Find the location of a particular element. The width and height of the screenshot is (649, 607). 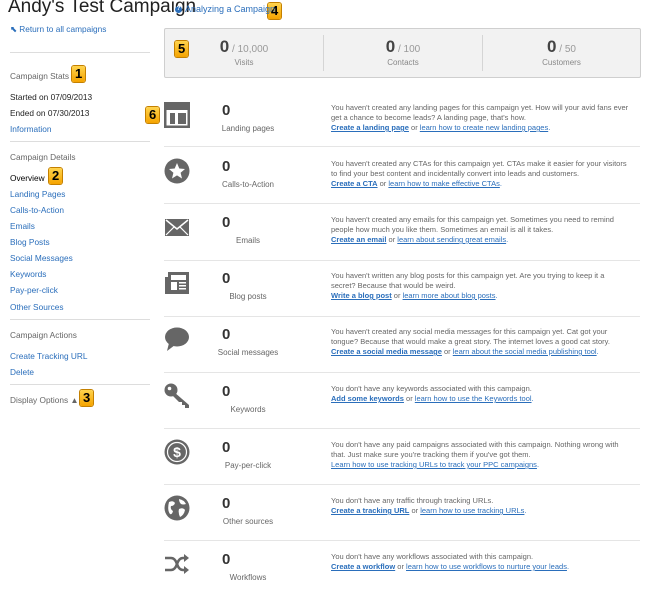

annotation-badge: 2 is located at coordinates (56, 176).